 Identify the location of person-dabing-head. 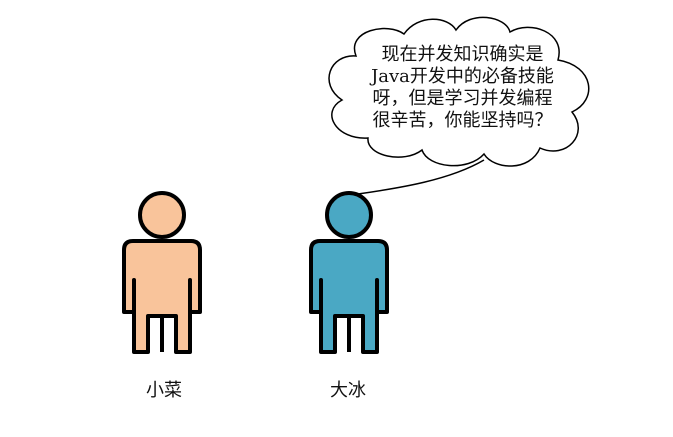
(349, 215).